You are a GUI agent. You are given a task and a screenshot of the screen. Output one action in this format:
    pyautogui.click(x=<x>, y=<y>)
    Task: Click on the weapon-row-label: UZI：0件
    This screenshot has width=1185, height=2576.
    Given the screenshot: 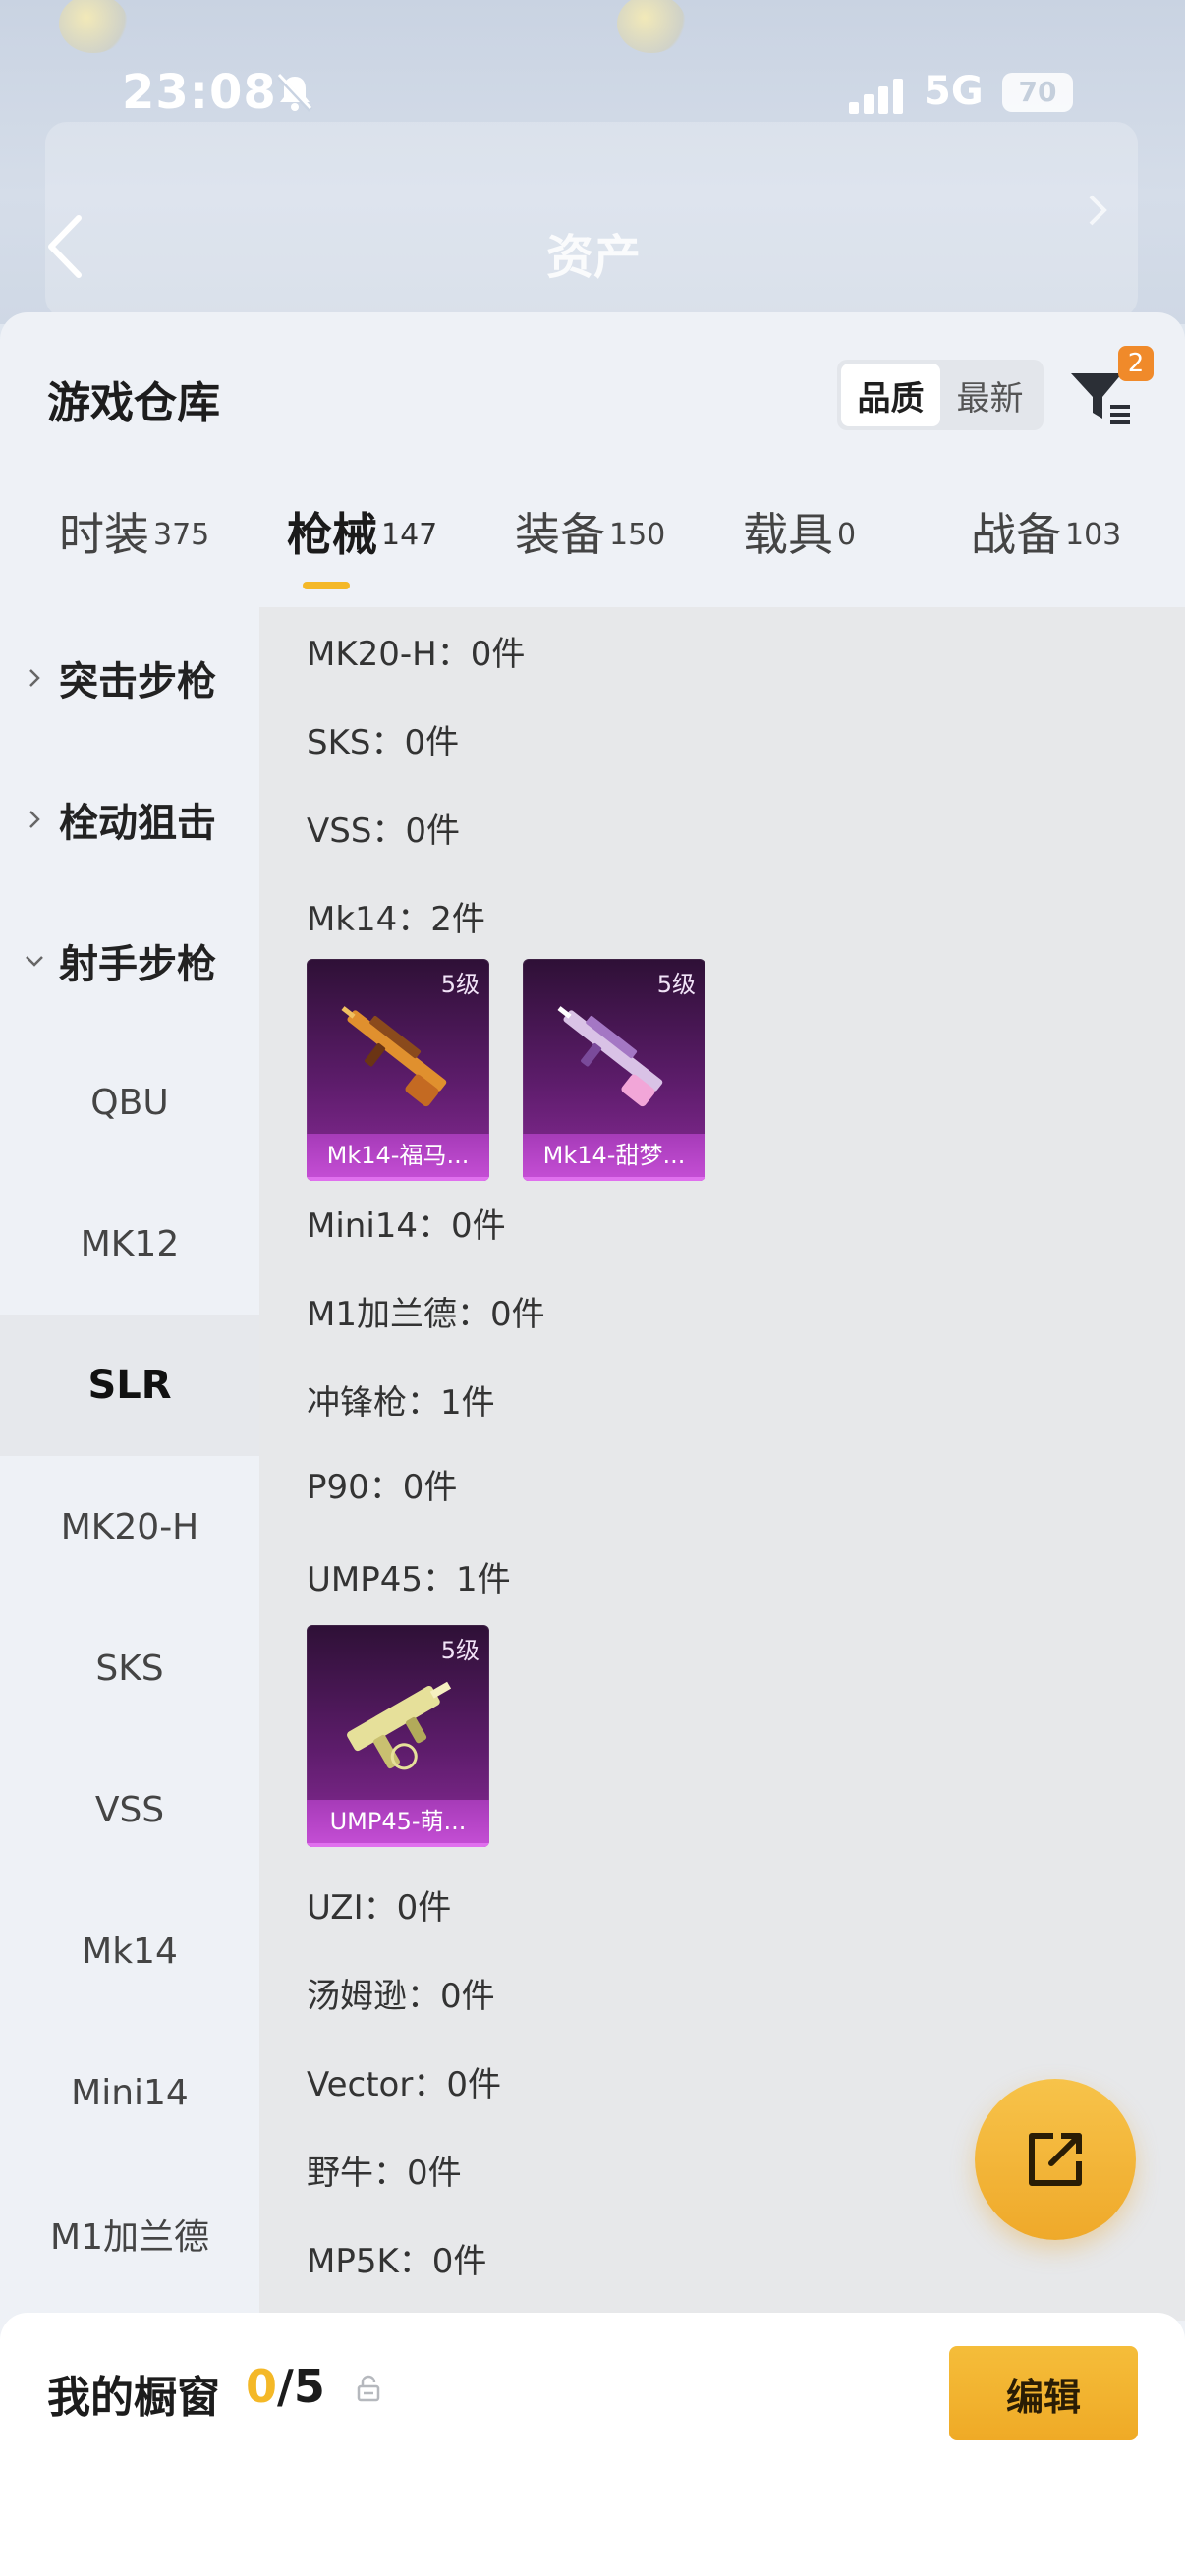 What is the action you would take?
    pyautogui.click(x=380, y=1908)
    